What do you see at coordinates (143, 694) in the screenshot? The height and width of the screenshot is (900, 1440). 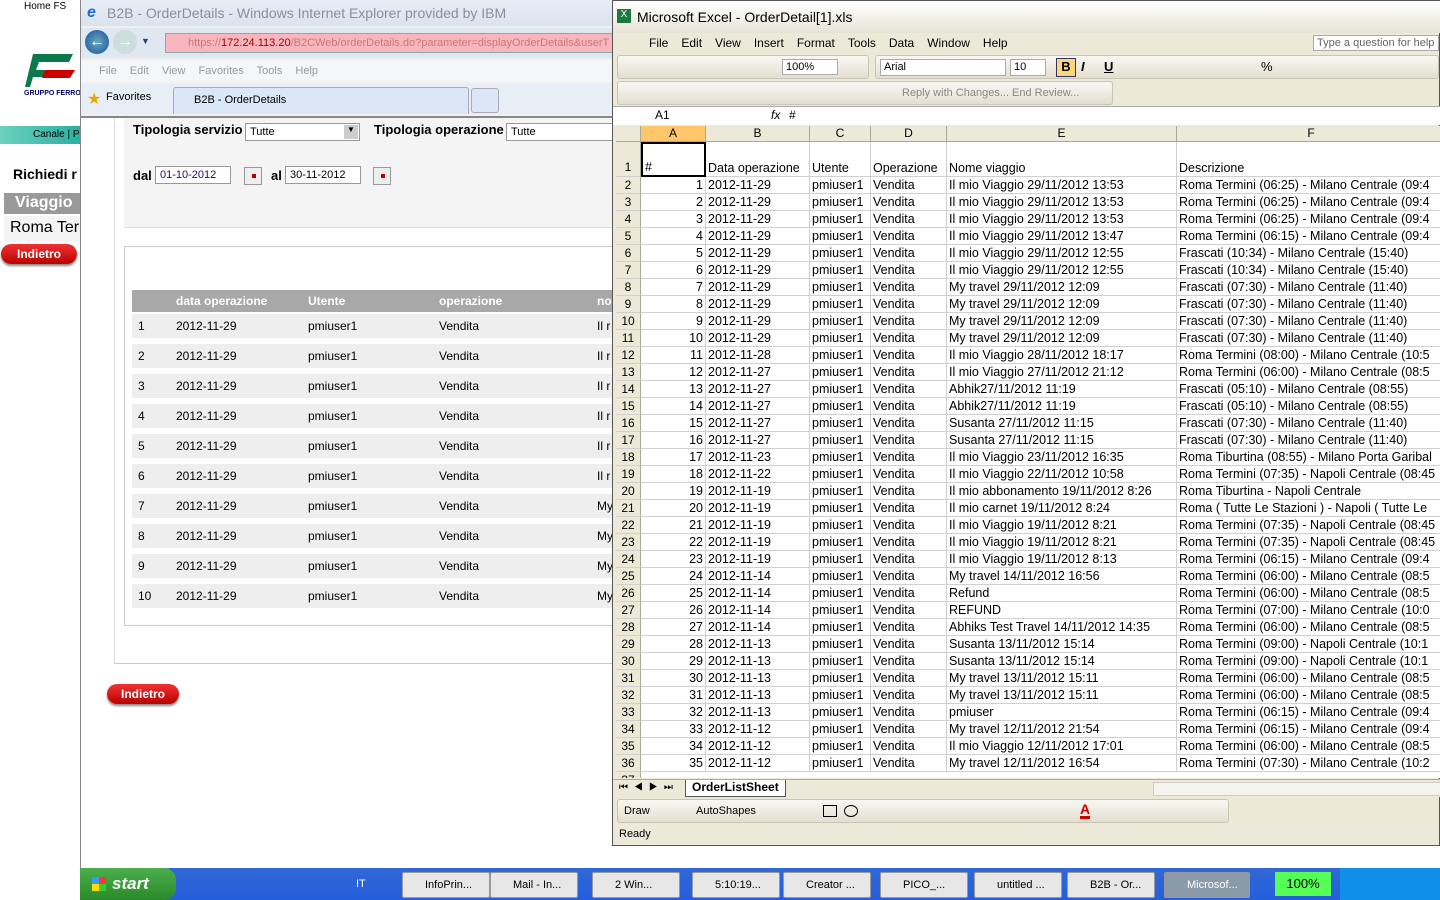 I see `indietro-button: Indietro` at bounding box center [143, 694].